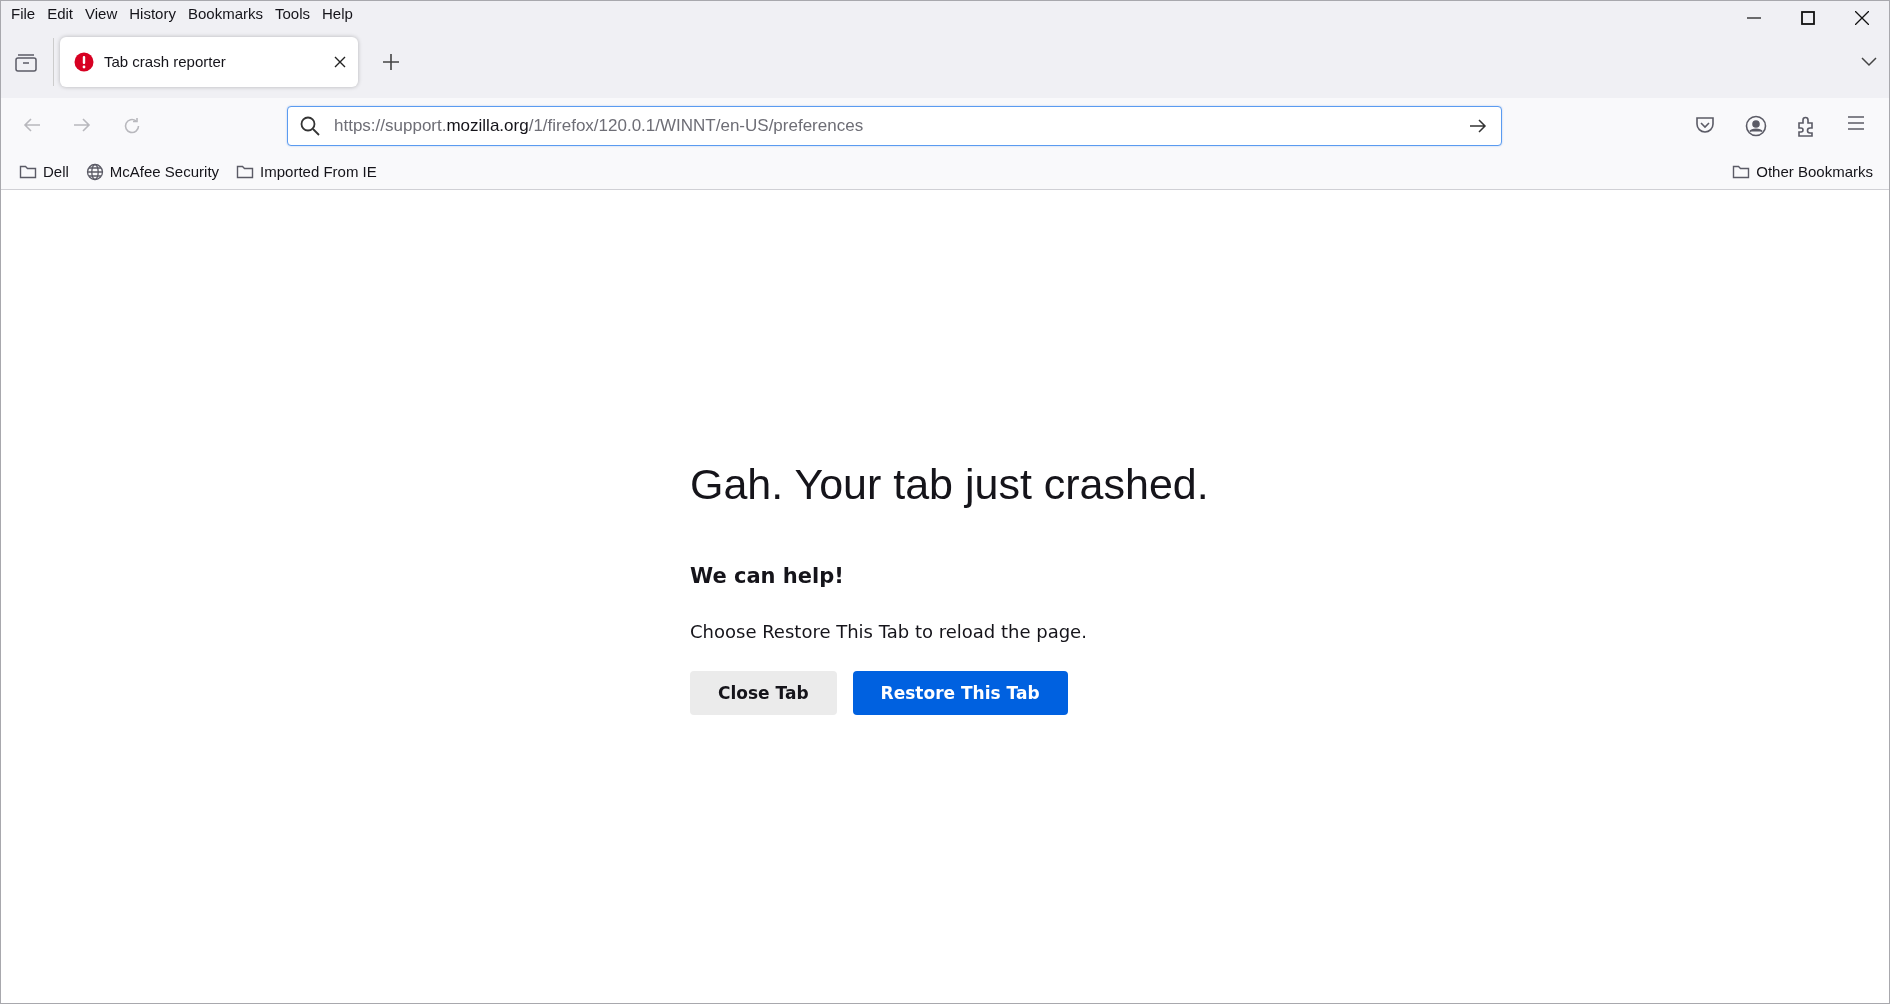 The image size is (1890, 1004). Describe the element at coordinates (292, 13) in the screenshot. I see `menu-item: Tools` at that location.